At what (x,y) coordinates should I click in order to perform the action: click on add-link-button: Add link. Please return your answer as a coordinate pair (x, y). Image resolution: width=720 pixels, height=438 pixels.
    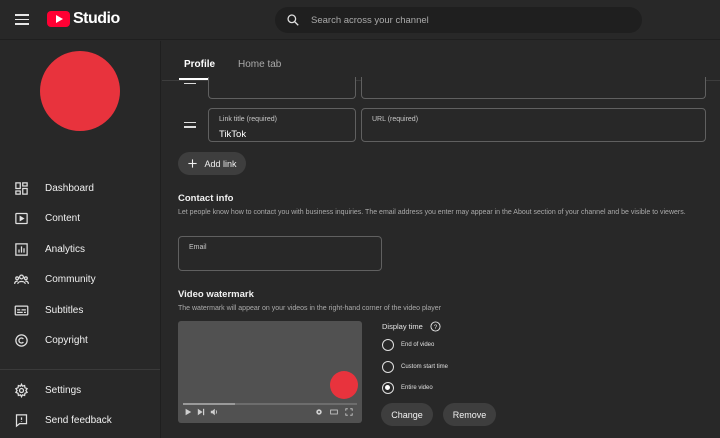
    Looking at the image, I should click on (212, 163).